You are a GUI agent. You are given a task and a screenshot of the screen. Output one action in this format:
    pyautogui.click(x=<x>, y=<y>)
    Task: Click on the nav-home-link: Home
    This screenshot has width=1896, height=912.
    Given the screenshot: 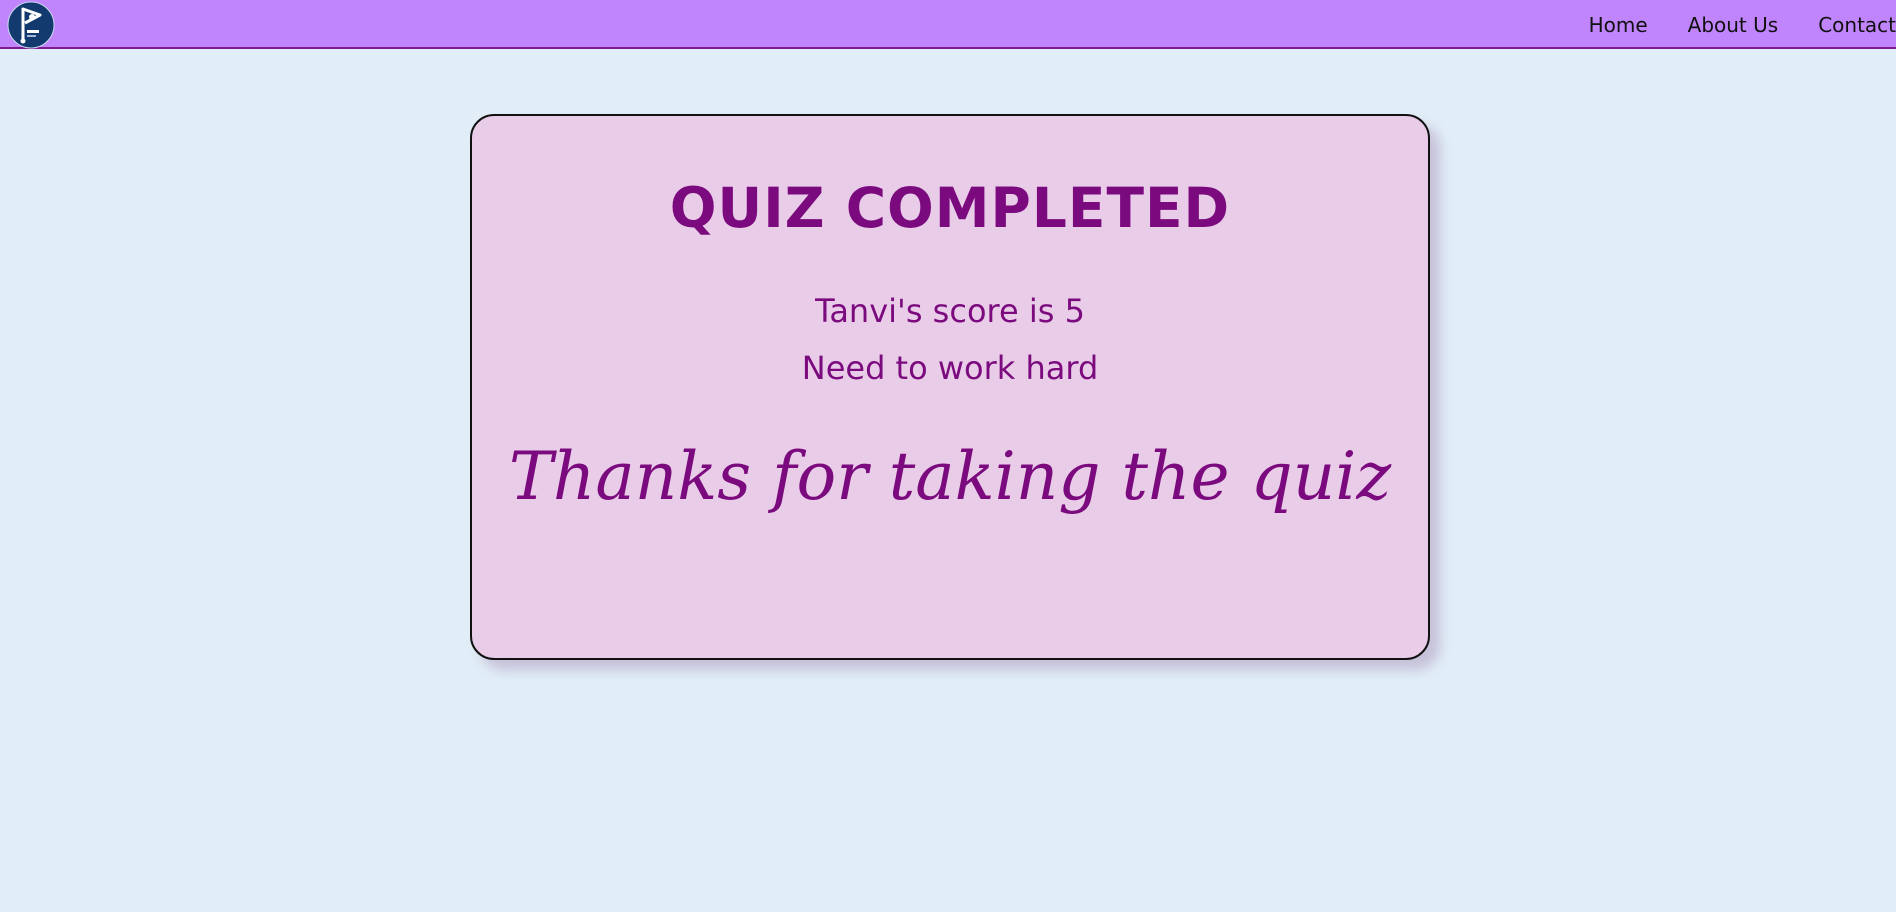 What is the action you would take?
    pyautogui.click(x=1618, y=25)
    